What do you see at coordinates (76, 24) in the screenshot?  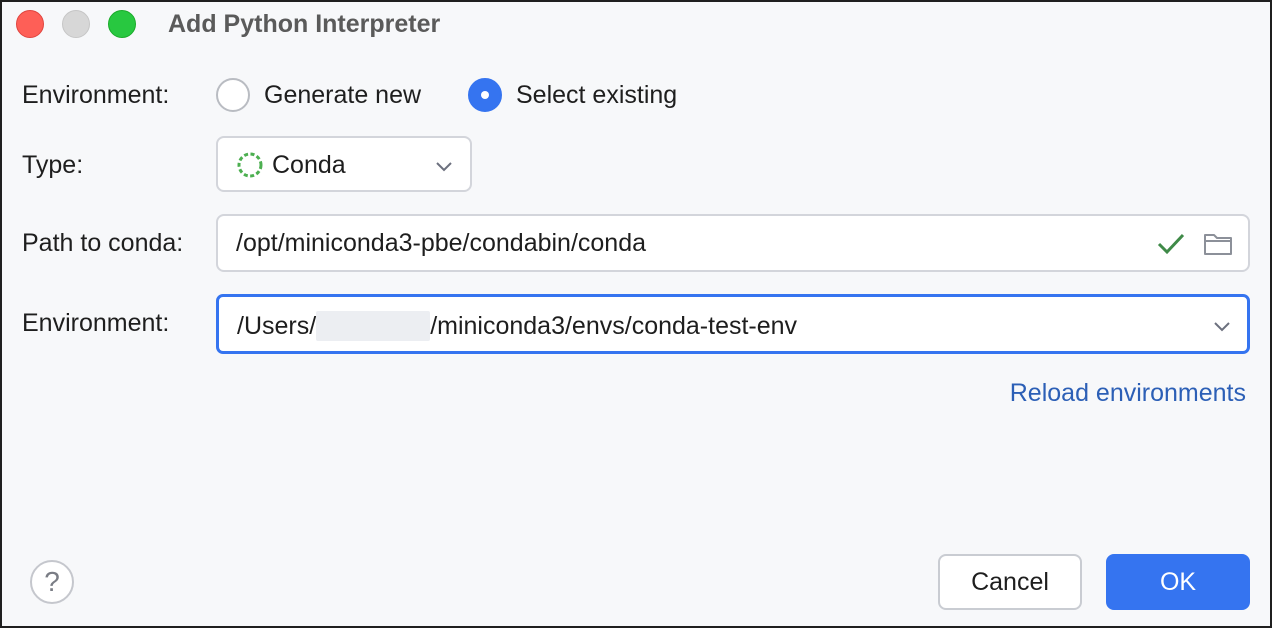 I see `minimize-window-button` at bounding box center [76, 24].